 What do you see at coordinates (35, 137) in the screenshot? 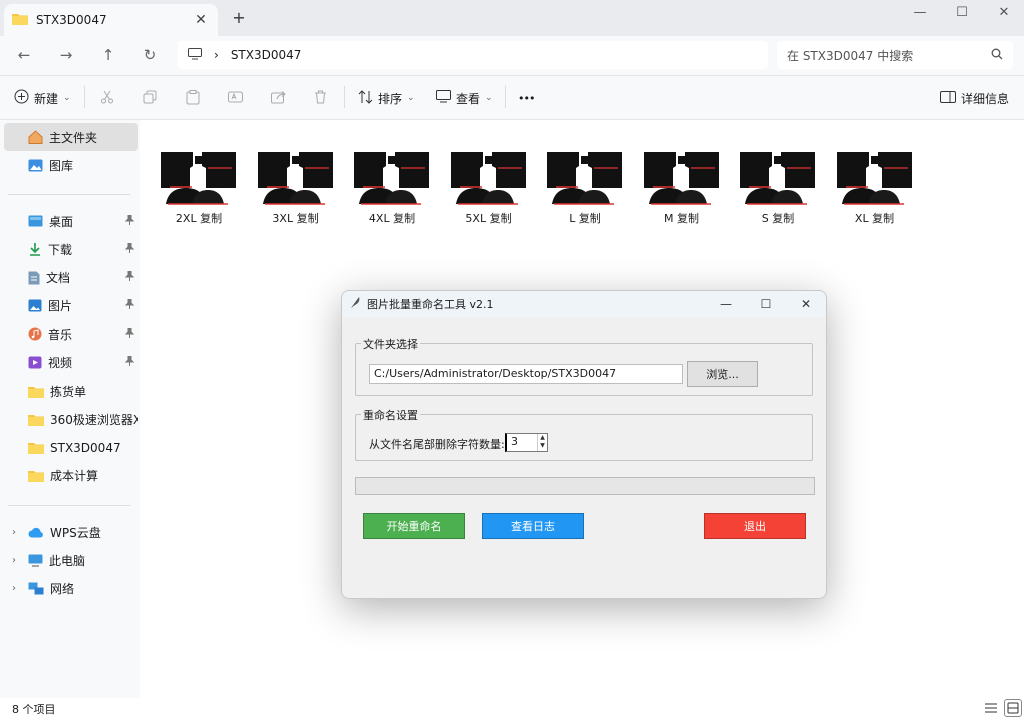
I see `home-icon` at bounding box center [35, 137].